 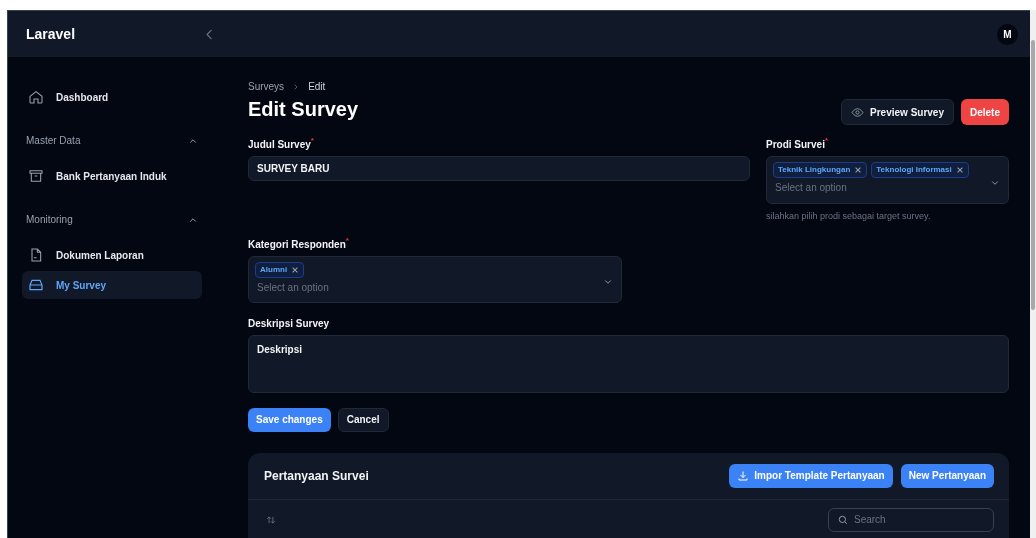 What do you see at coordinates (887, 180) in the screenshot?
I see `multi-select: Teknik Lingkungan Teknologi Informasi Select an option` at bounding box center [887, 180].